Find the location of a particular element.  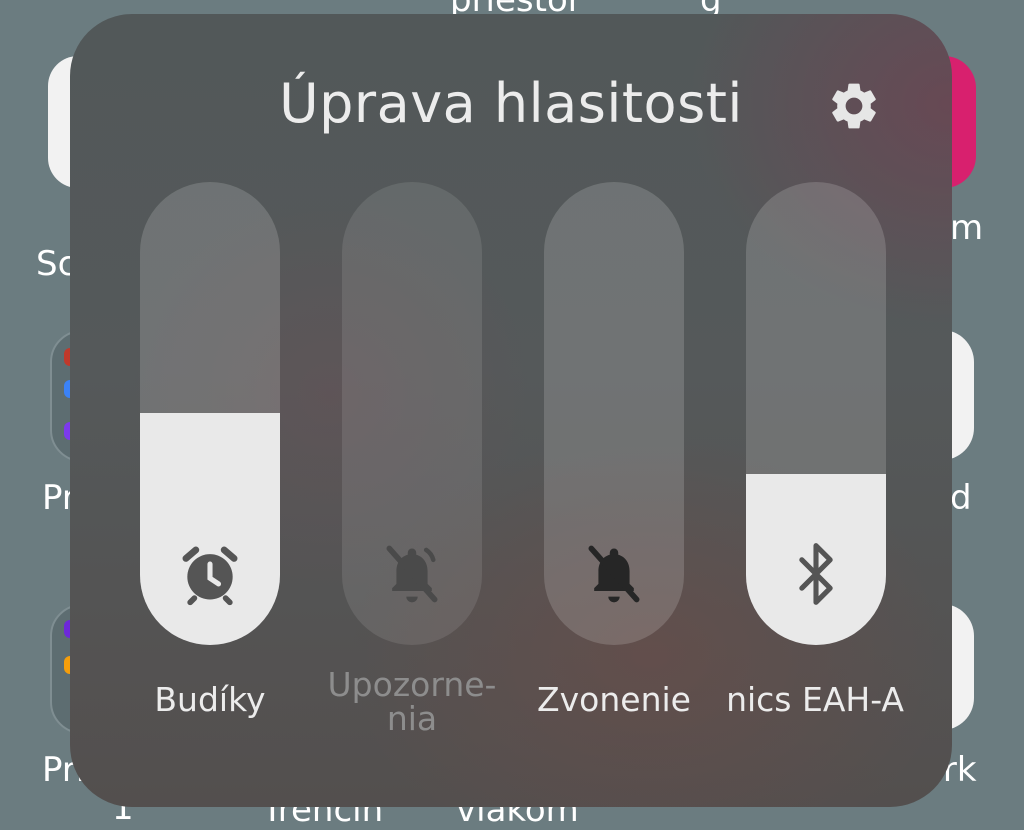

alarm-clock-icon is located at coordinates (210, 576).